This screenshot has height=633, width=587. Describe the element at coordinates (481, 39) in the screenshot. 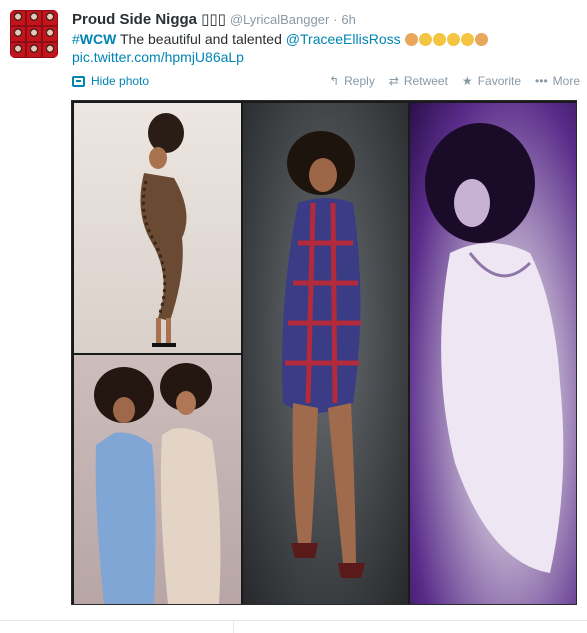

I see `ok-hand-emoji` at that location.